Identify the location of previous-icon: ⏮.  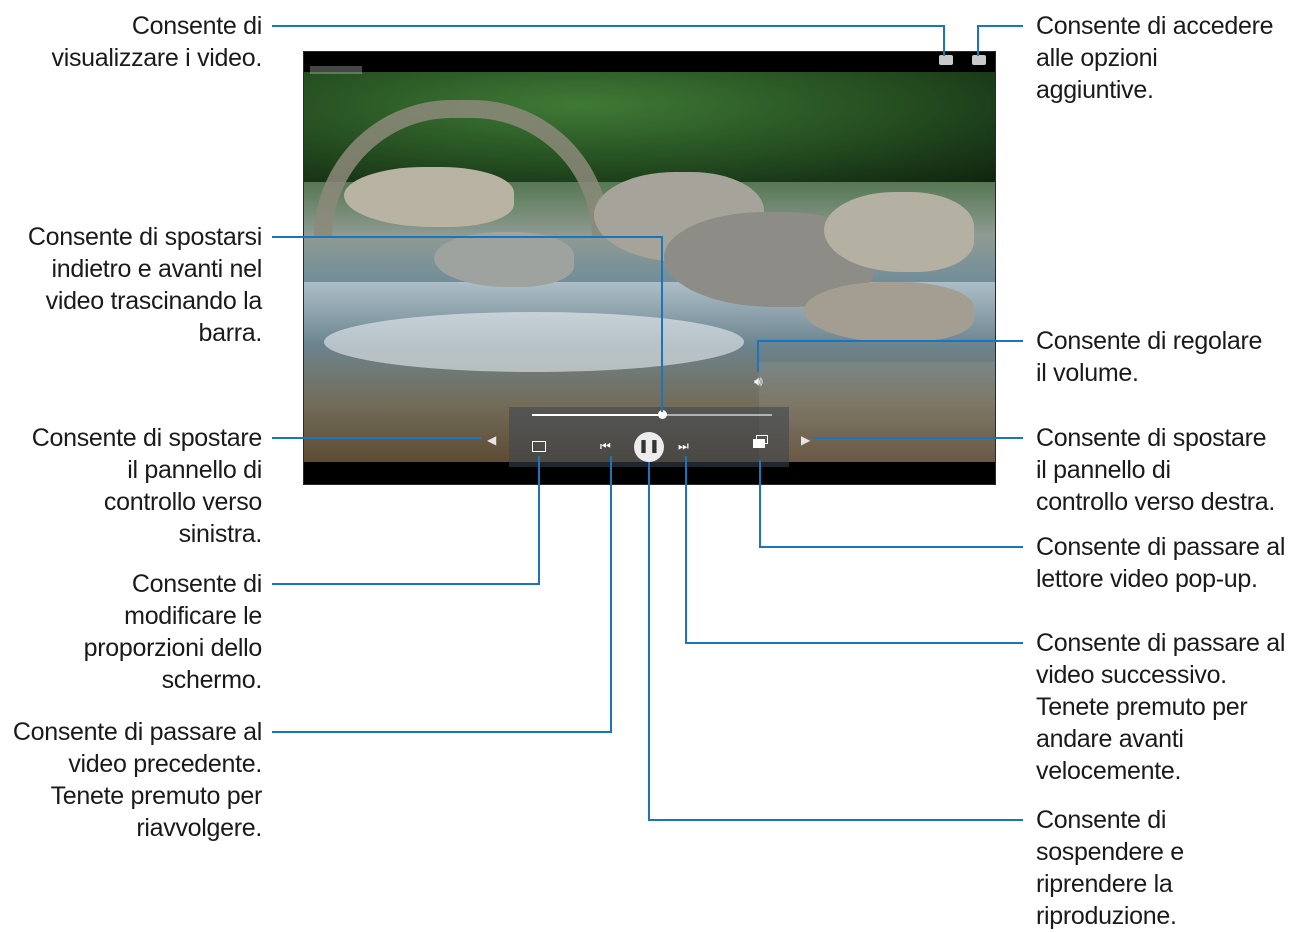
(605, 446).